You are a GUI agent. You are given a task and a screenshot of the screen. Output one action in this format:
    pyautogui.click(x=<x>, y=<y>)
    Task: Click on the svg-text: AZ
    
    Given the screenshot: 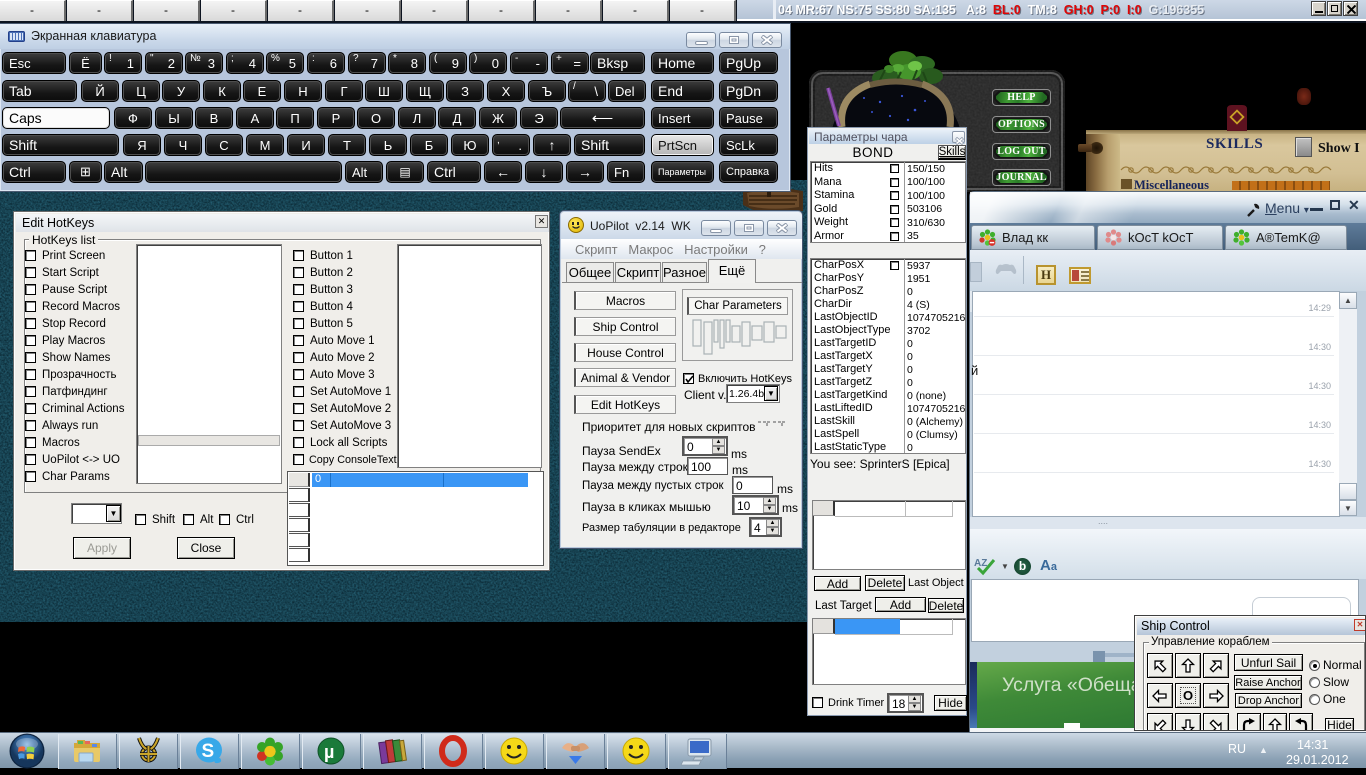 What is the action you would take?
    pyautogui.click(x=980, y=563)
    